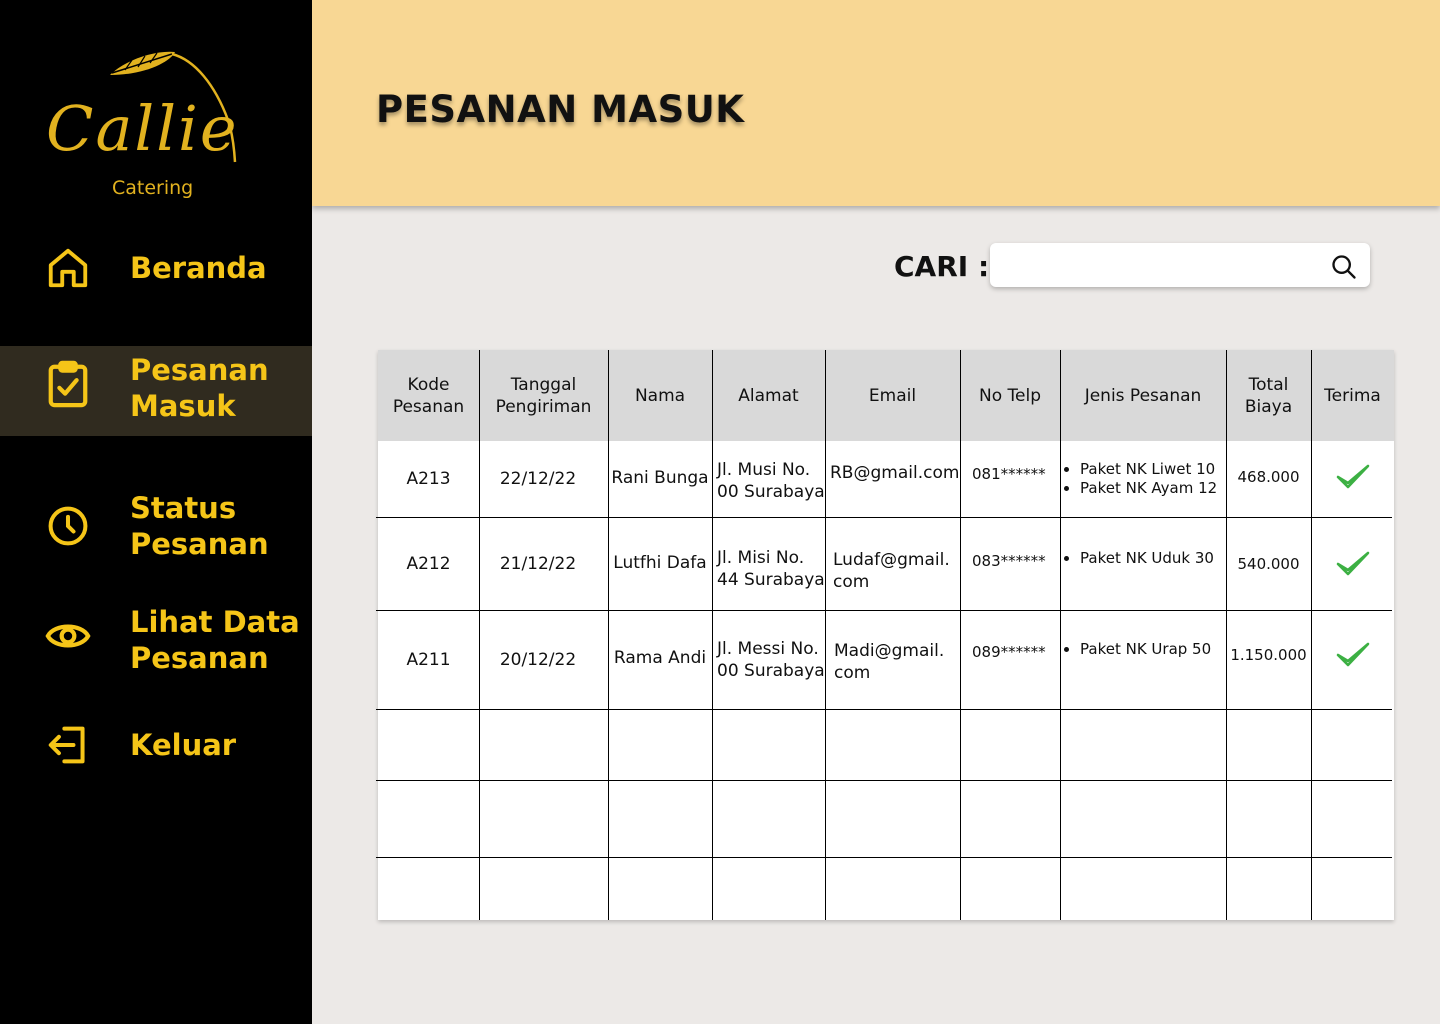 The image size is (1440, 1024). What do you see at coordinates (199, 388) in the screenshot?
I see `sidebar-item-label: Pesanan Masuk` at bounding box center [199, 388].